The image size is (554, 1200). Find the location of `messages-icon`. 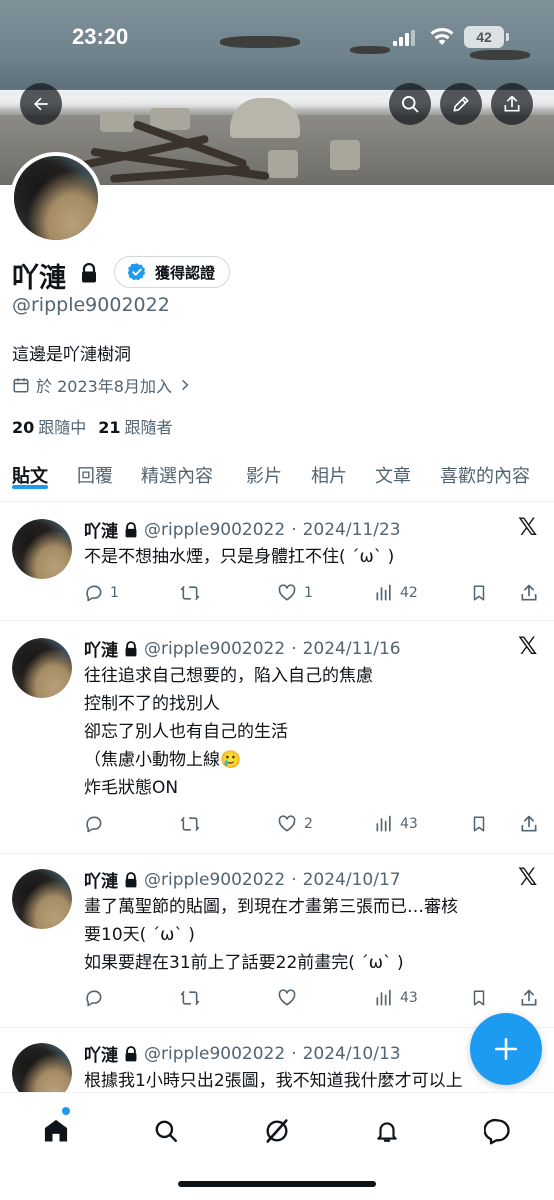

messages-icon is located at coordinates (497, 1131).